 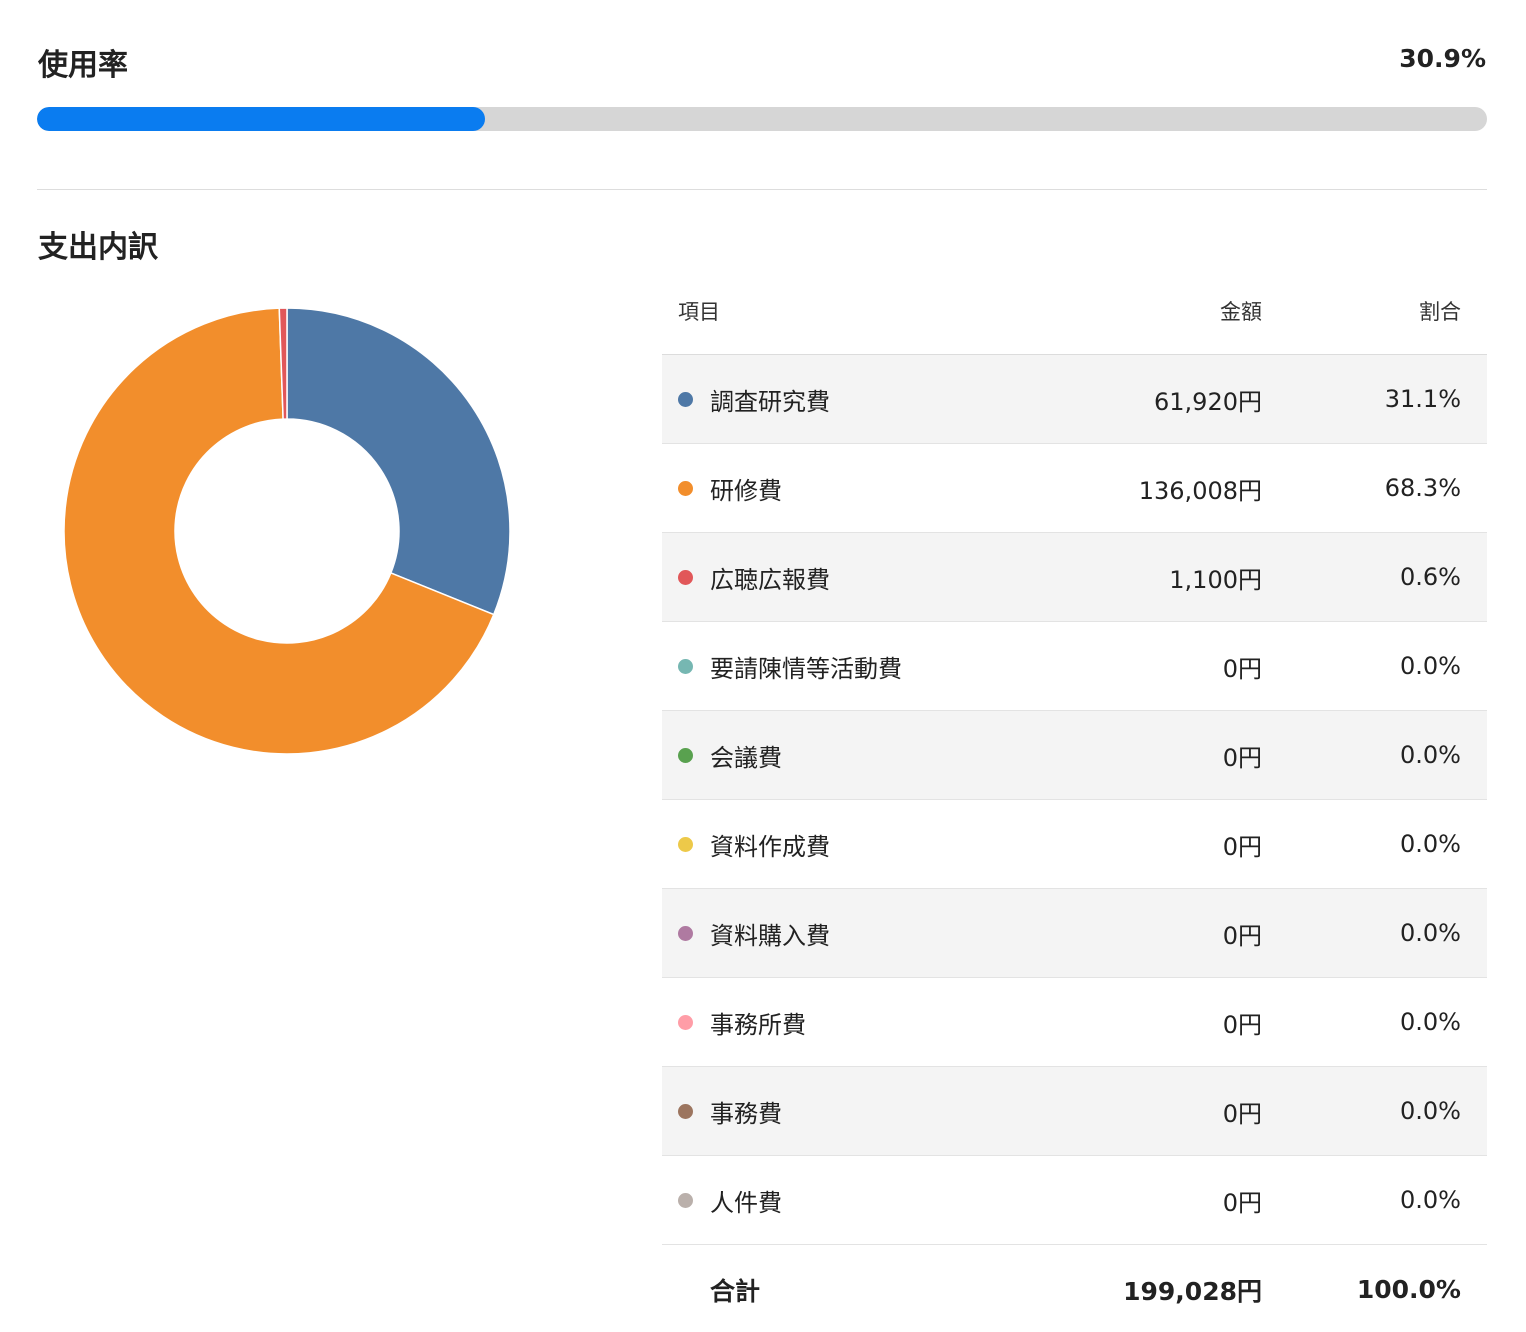 What do you see at coordinates (770, 579) in the screenshot?
I see `row-label: 広聴広報費` at bounding box center [770, 579].